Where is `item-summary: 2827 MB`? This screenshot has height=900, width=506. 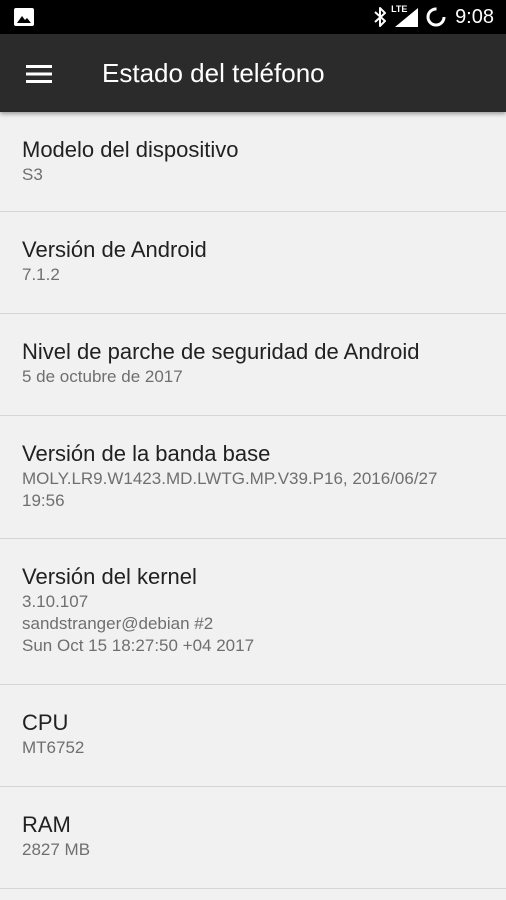
item-summary: 2827 MB is located at coordinates (56, 849).